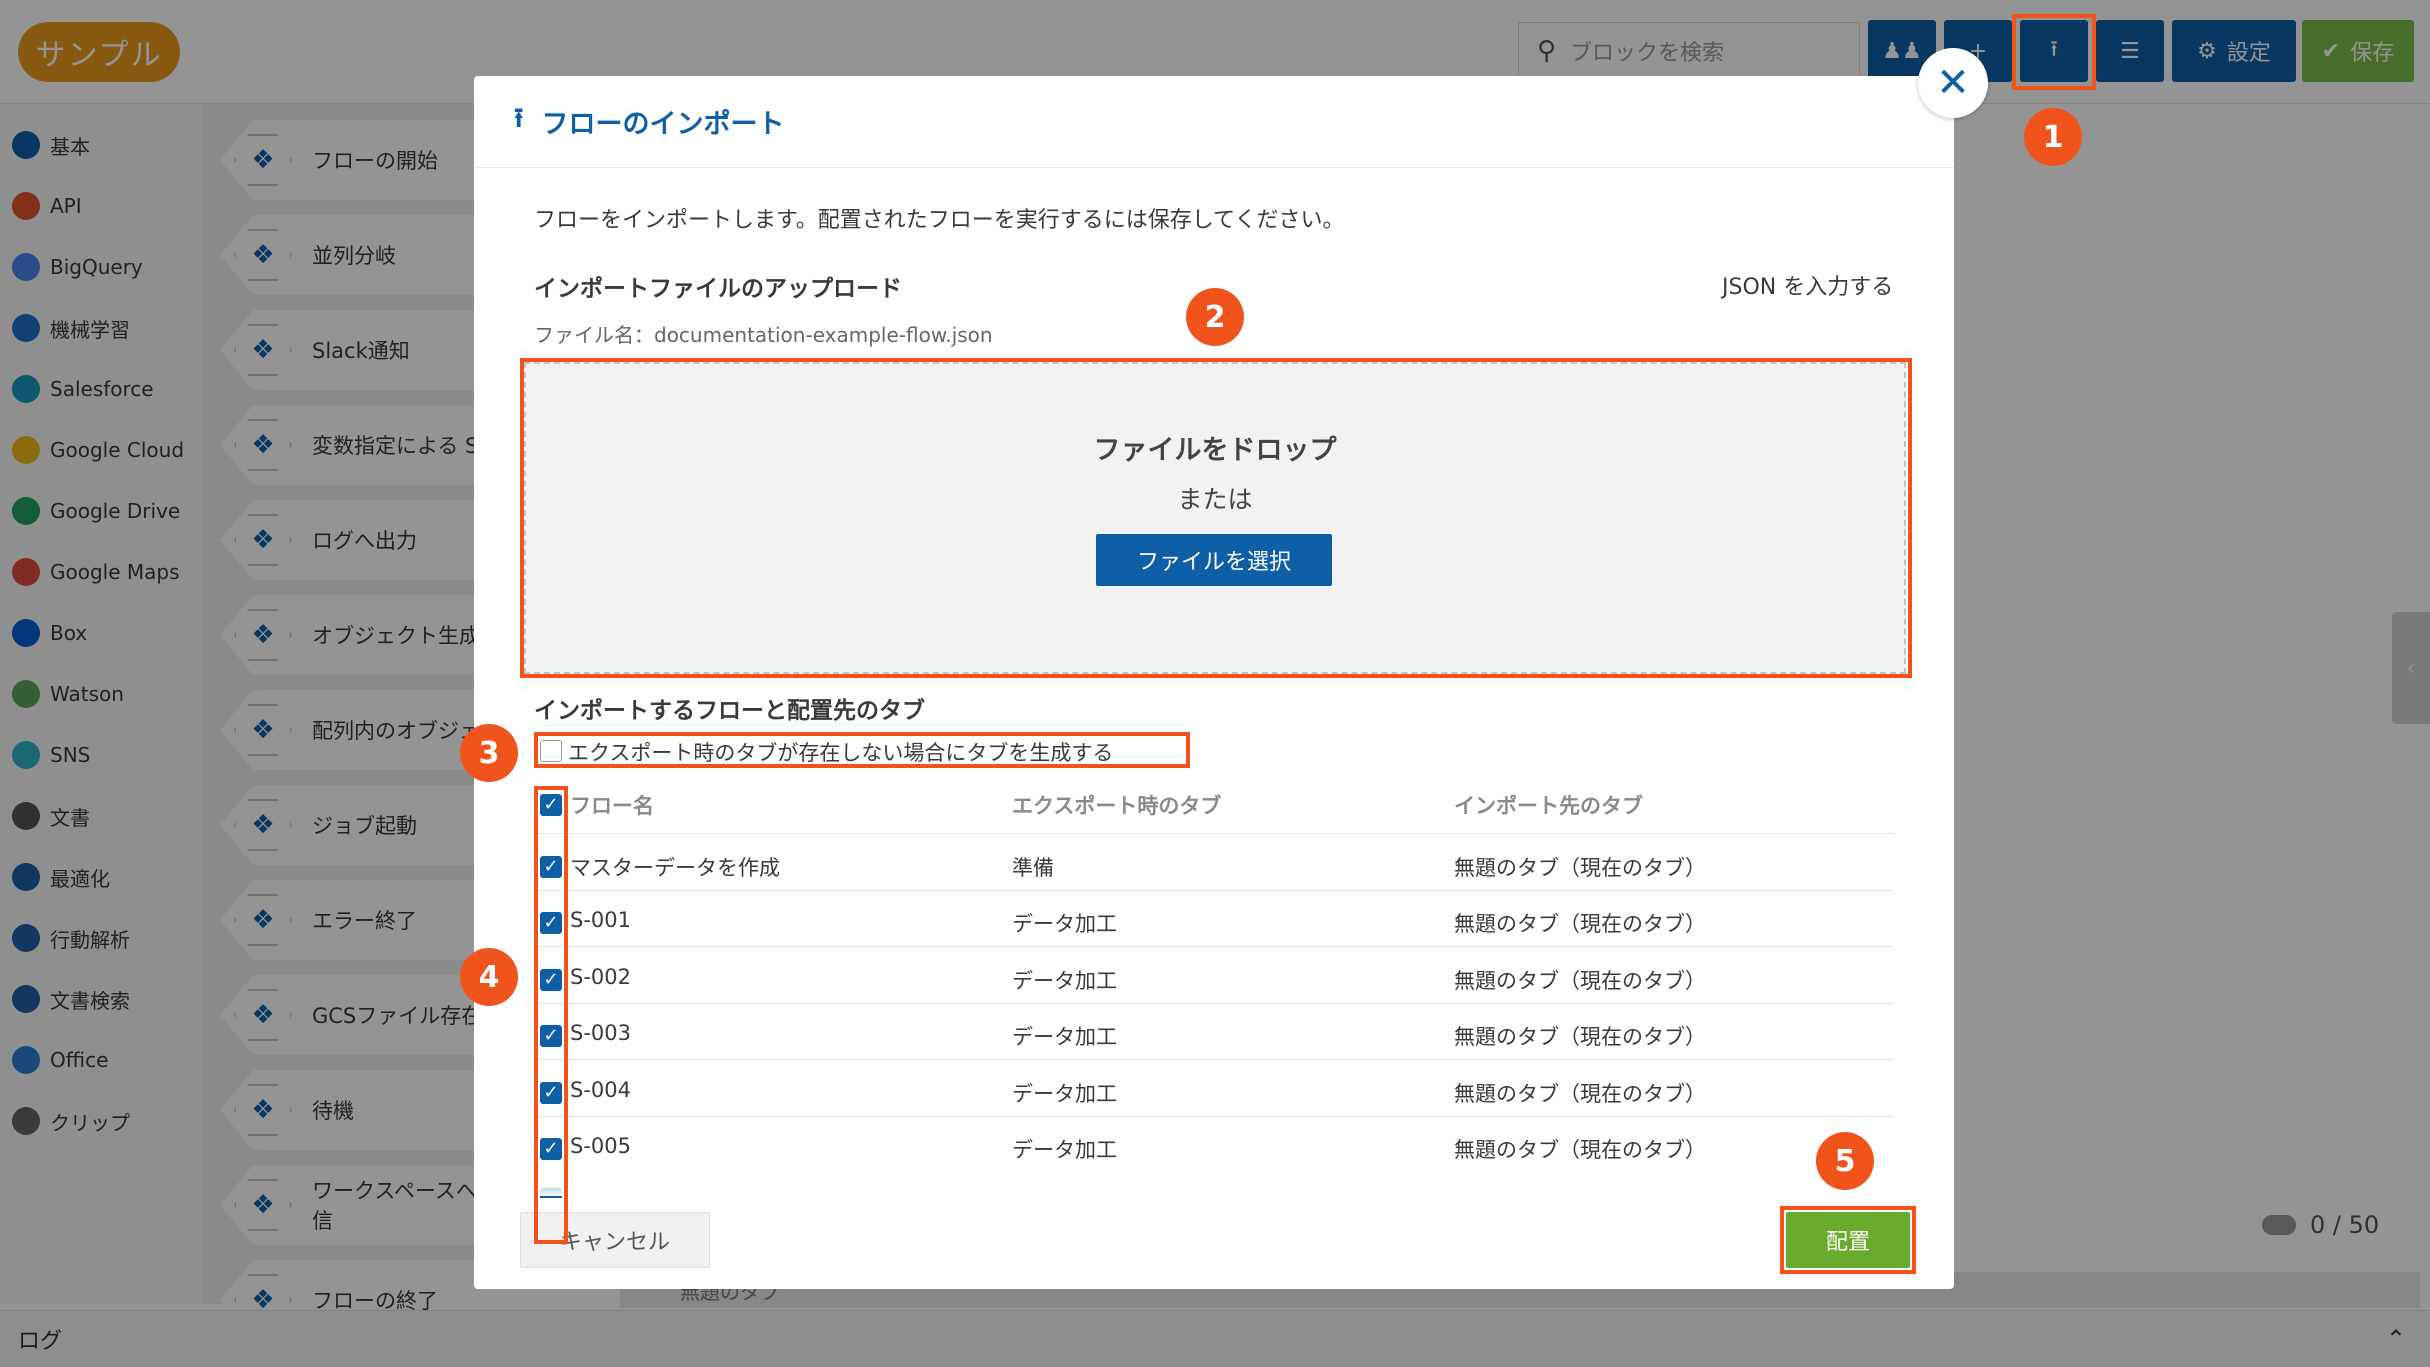 The image size is (2430, 1367). I want to click on flow-name-cell: S-004, so click(600, 1089).